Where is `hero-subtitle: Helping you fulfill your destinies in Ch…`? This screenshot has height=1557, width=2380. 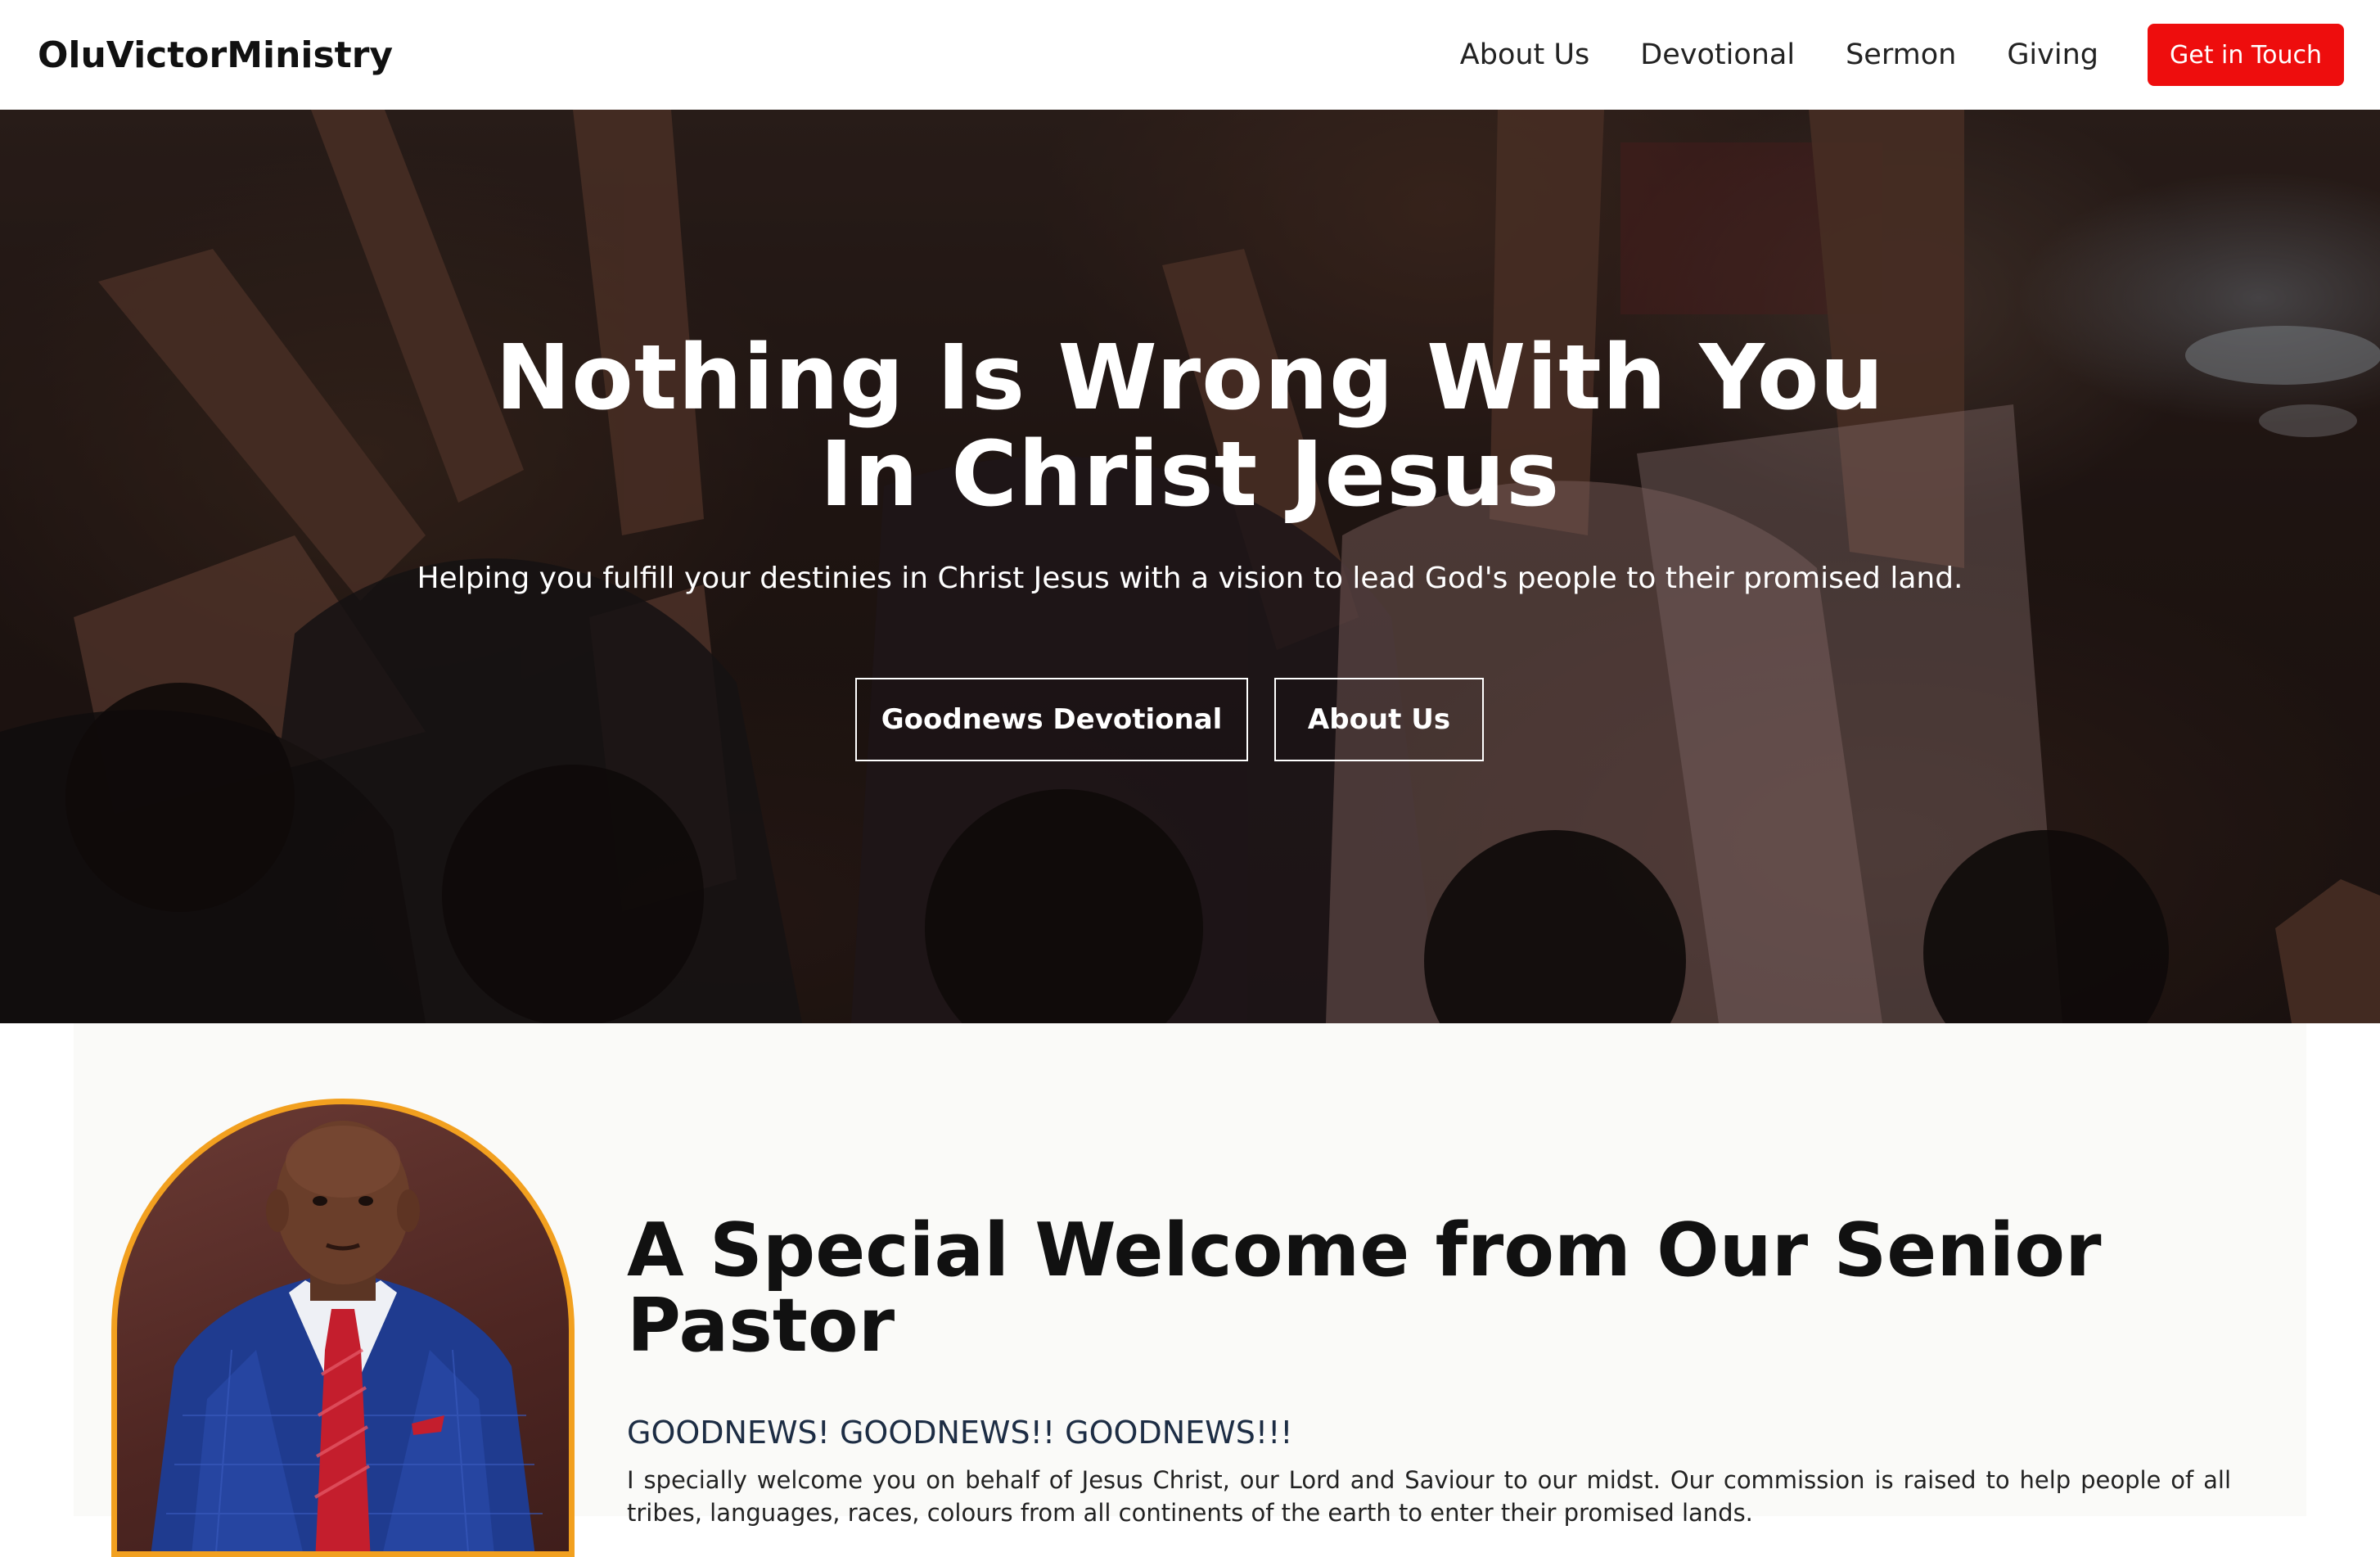
hero-subtitle: Helping you fulfill your destinies in Ch… is located at coordinates (1190, 578).